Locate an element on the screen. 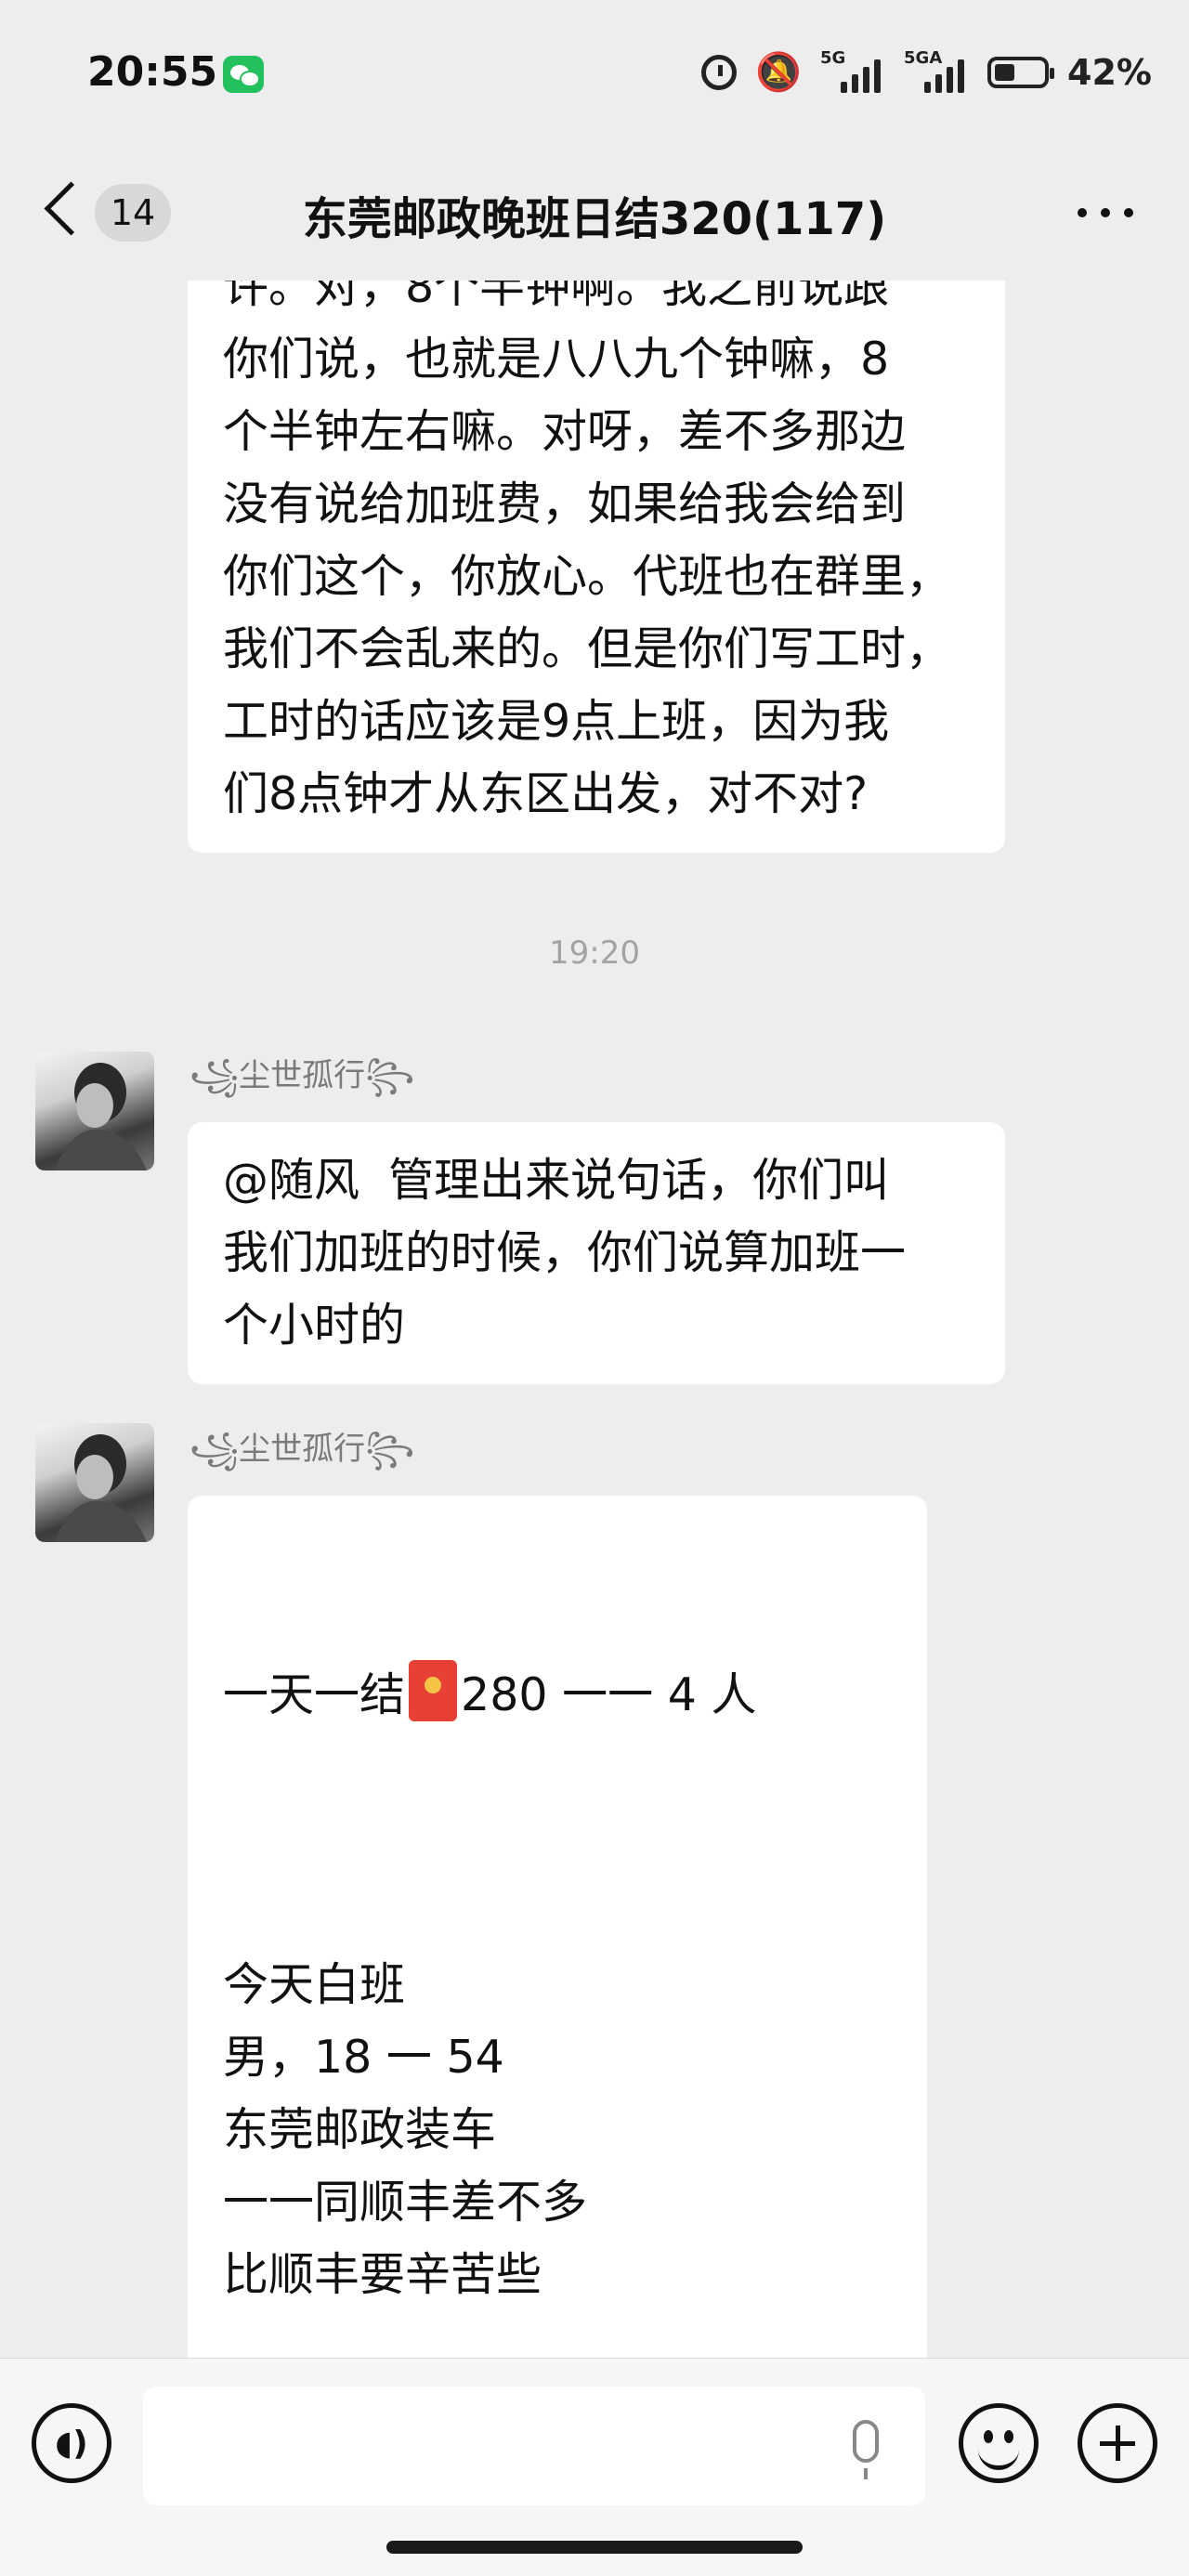 The width and height of the screenshot is (1189, 2576). message-text: 280 一一 4 人 is located at coordinates (609, 1695).